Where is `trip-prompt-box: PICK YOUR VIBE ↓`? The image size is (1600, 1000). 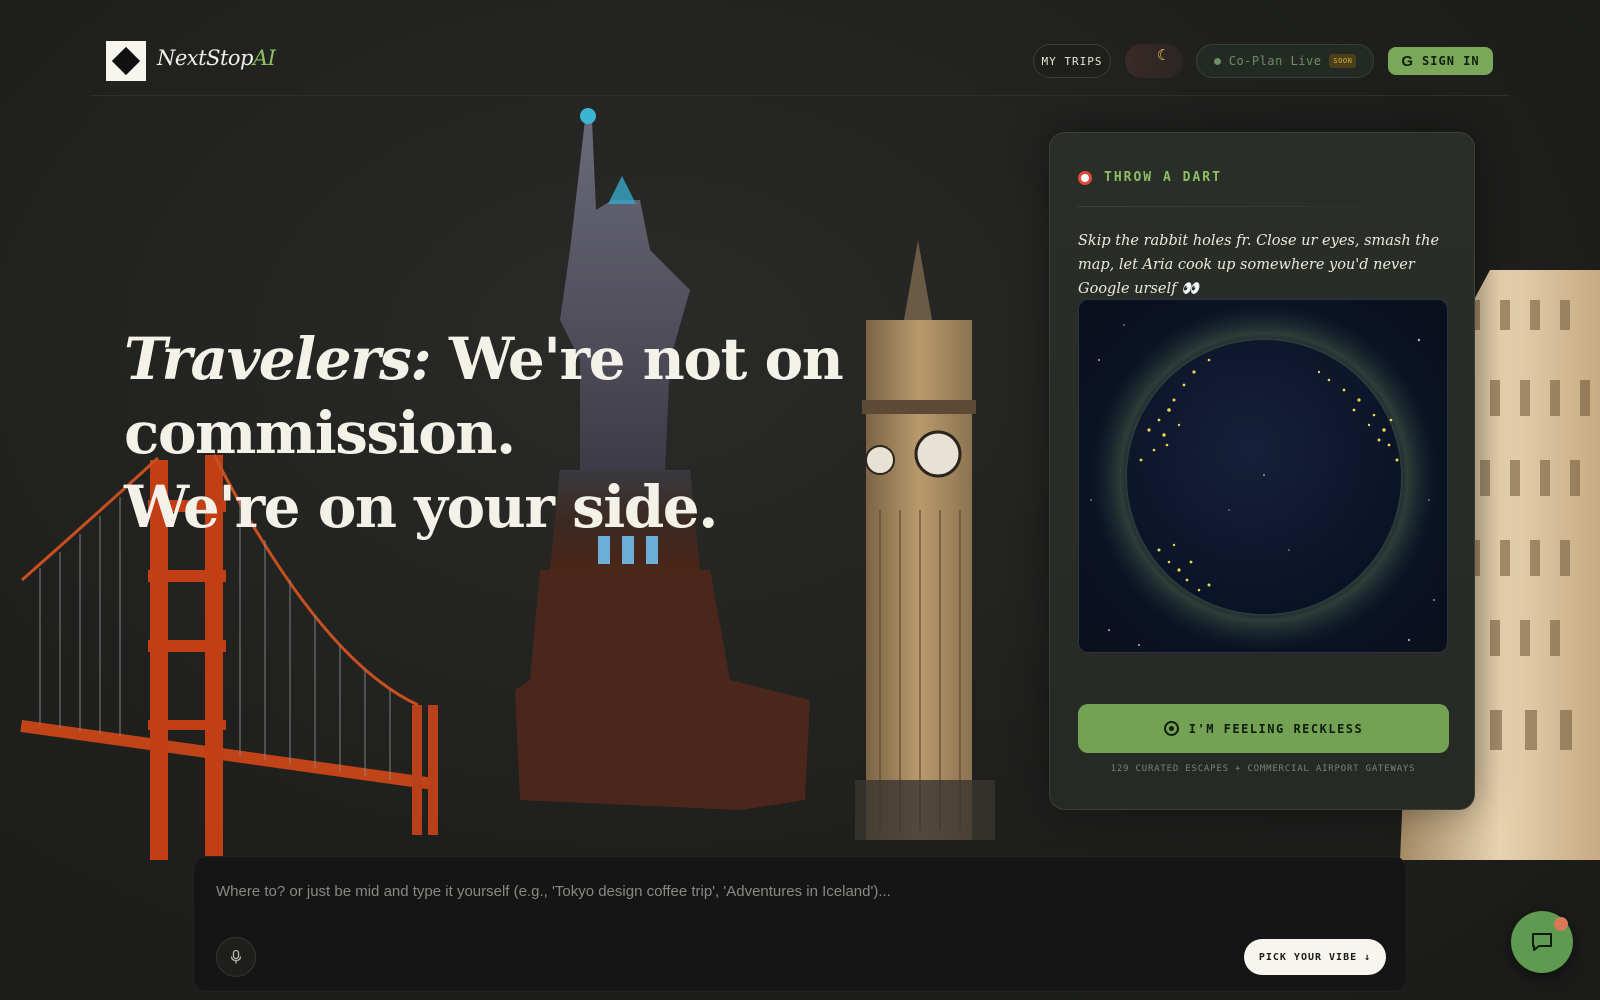
trip-prompt-box: PICK YOUR VIBE ↓ is located at coordinates (800, 924).